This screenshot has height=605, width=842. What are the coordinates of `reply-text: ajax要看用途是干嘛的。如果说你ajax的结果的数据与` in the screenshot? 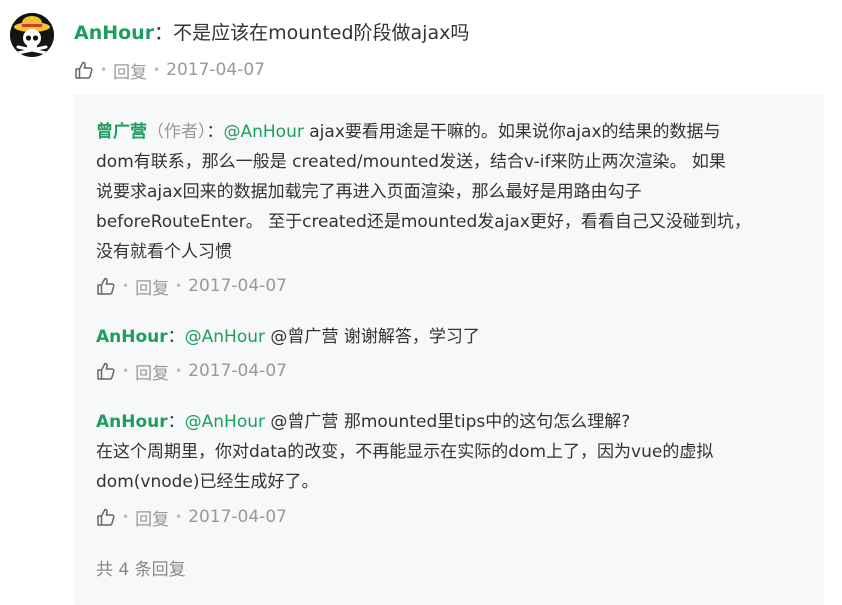 It's located at (512, 132).